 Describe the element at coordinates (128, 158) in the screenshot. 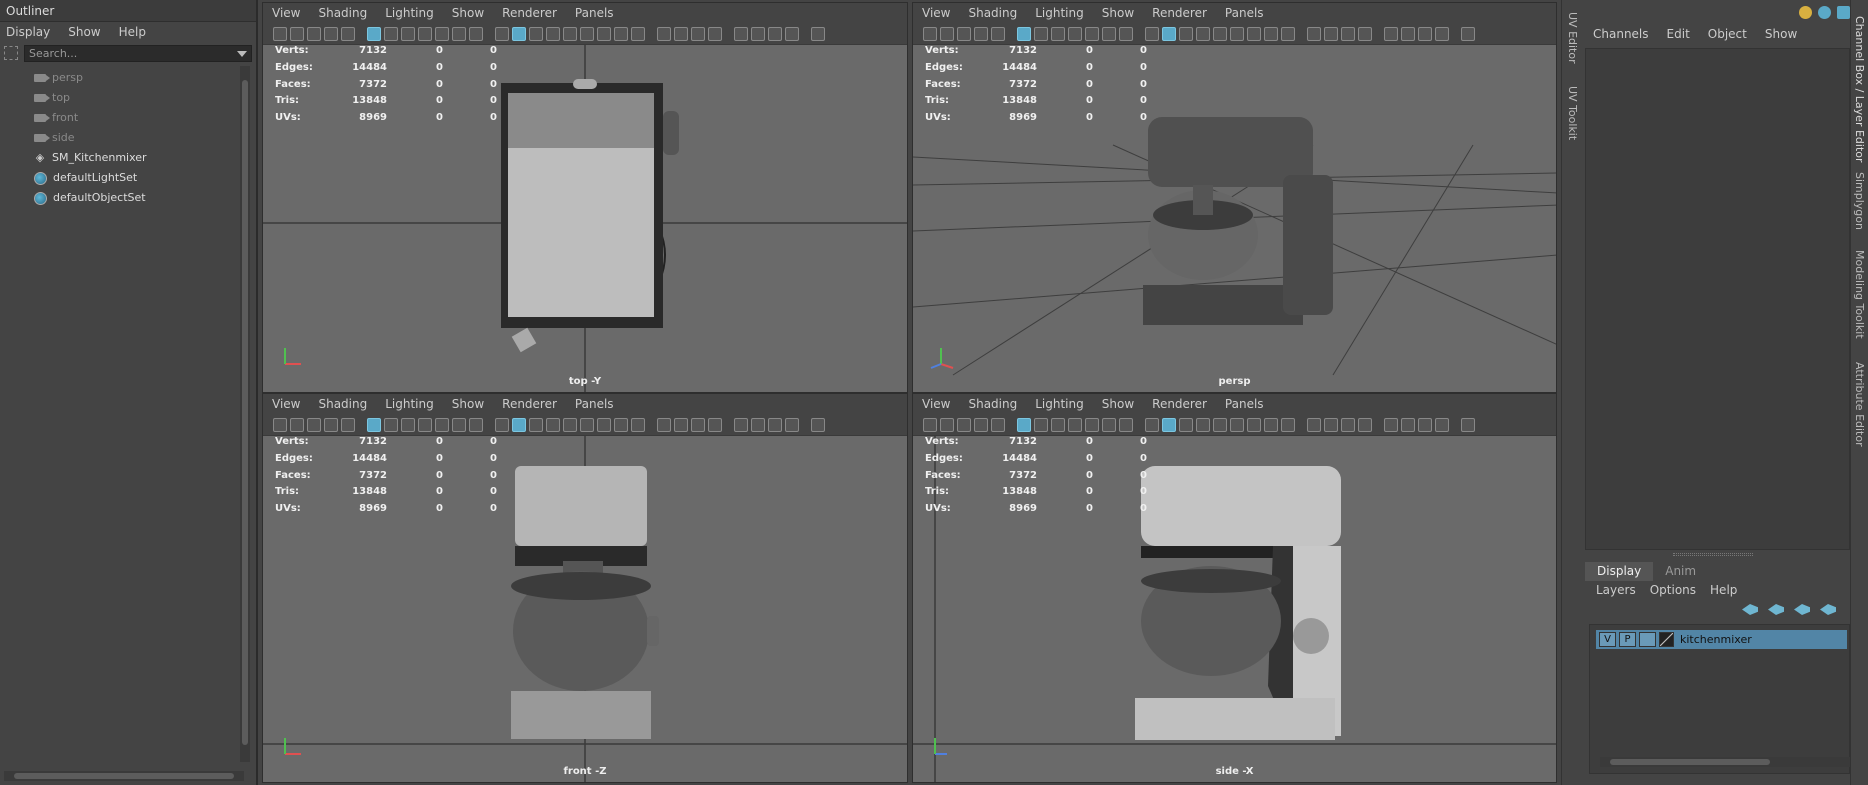

I see `outliner-item-sm-kitchenmixer: ◈ SM_Kitchenmixer` at that location.